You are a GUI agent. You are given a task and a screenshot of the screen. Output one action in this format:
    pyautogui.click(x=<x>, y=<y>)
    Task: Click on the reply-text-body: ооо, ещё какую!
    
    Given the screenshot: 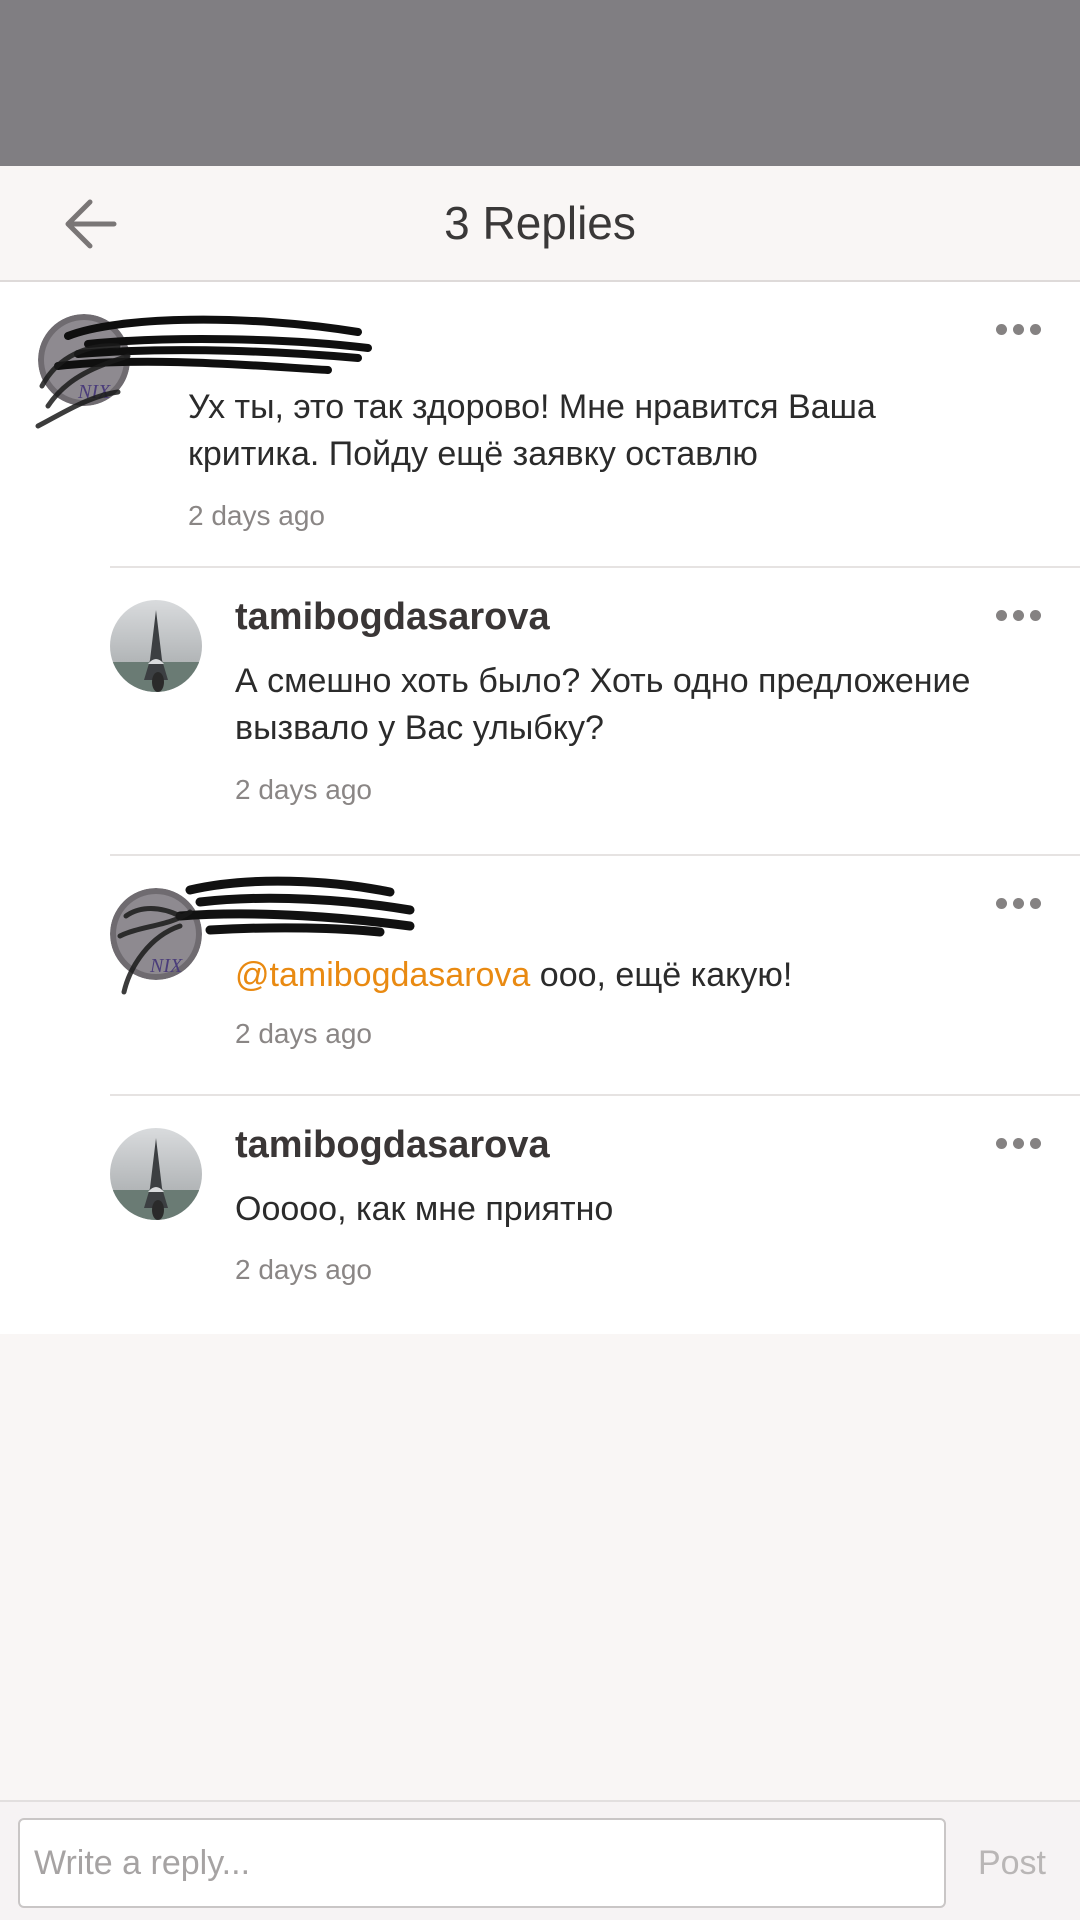 What is the action you would take?
    pyautogui.click(x=661, y=975)
    